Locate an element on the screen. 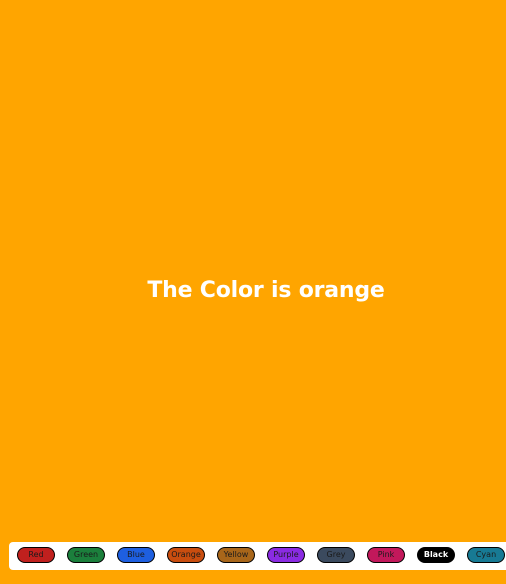 The image size is (506, 584). red-button: Red is located at coordinates (36, 555).